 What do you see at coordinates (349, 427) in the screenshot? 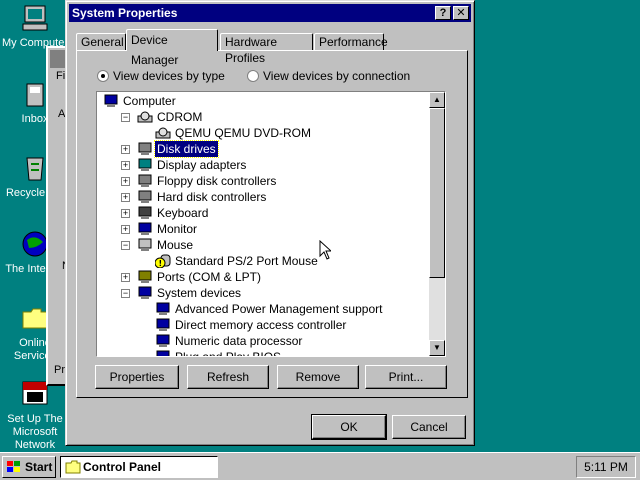
I see `ok-button: OK` at bounding box center [349, 427].